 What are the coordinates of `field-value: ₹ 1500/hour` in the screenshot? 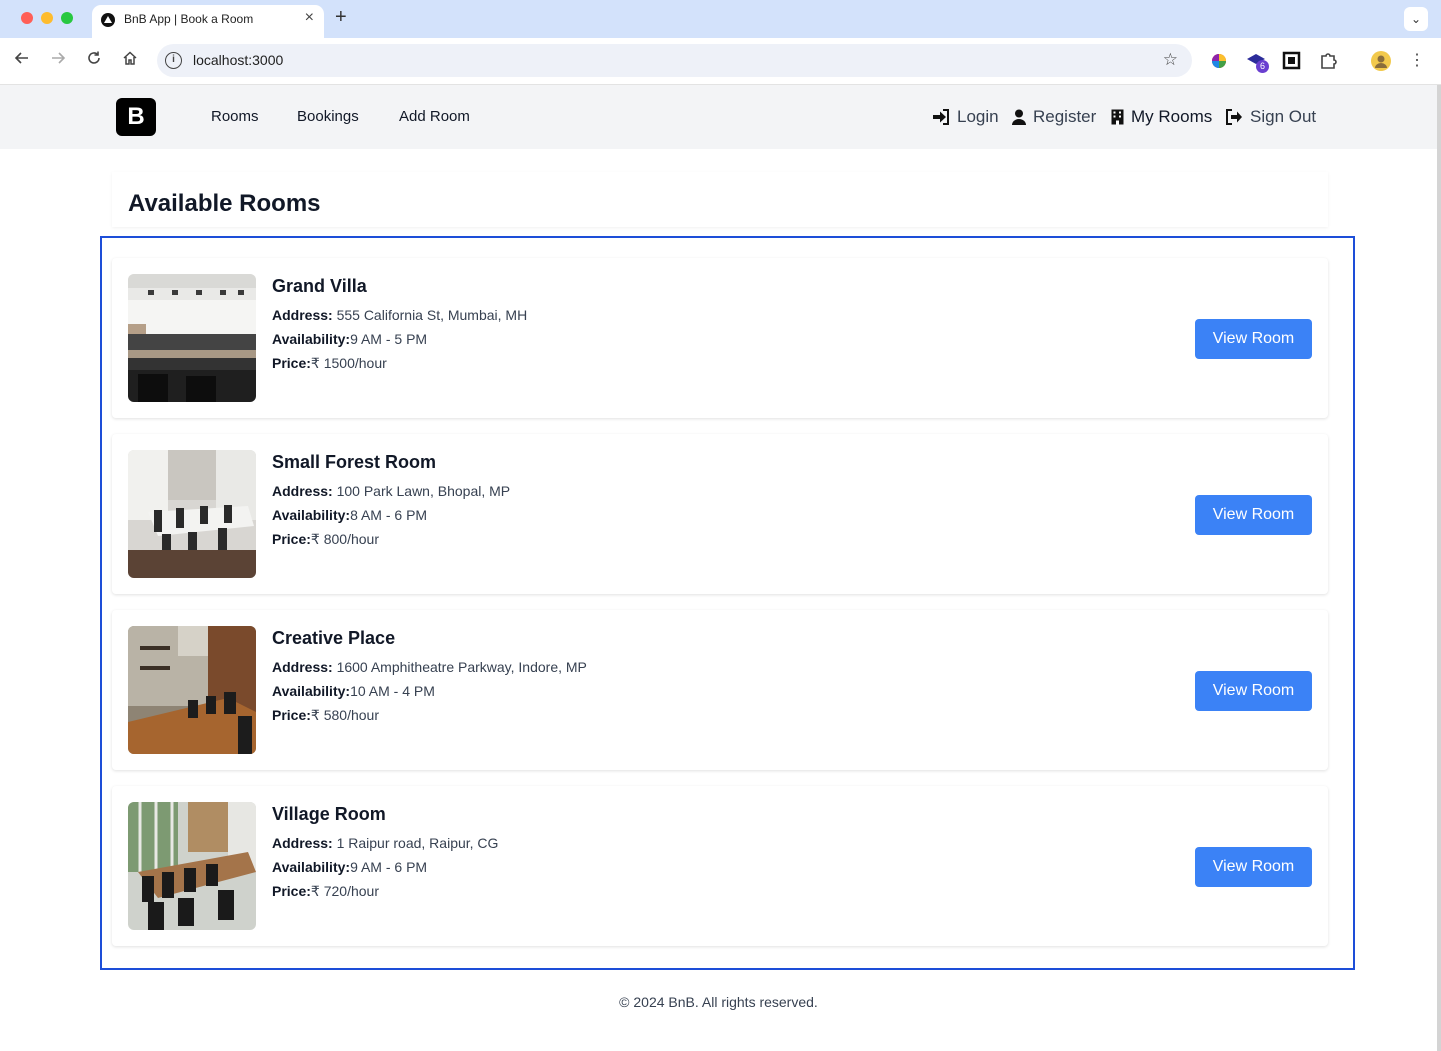 It's located at (348, 363).